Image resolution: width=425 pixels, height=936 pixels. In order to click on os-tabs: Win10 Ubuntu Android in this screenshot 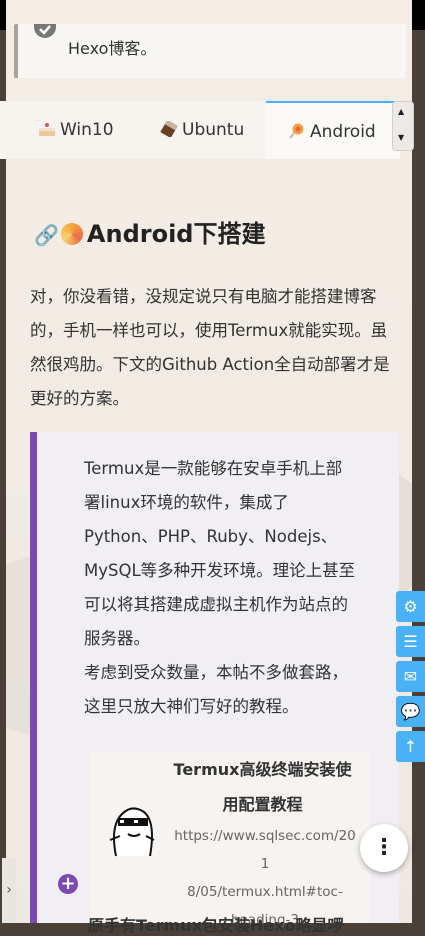, I will do `click(200, 130)`.